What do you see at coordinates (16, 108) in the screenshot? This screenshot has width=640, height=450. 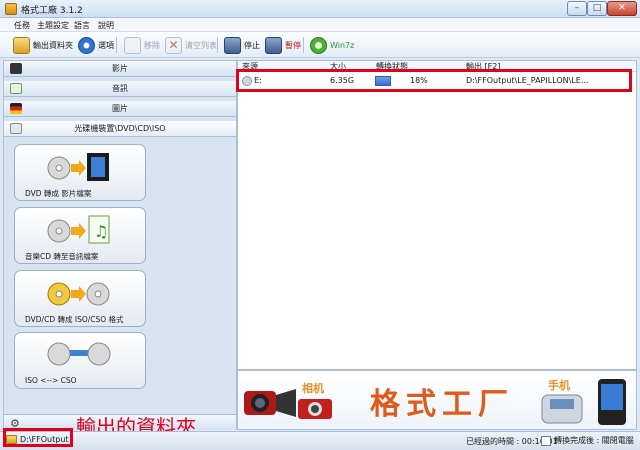 I see `picture-icon` at bounding box center [16, 108].